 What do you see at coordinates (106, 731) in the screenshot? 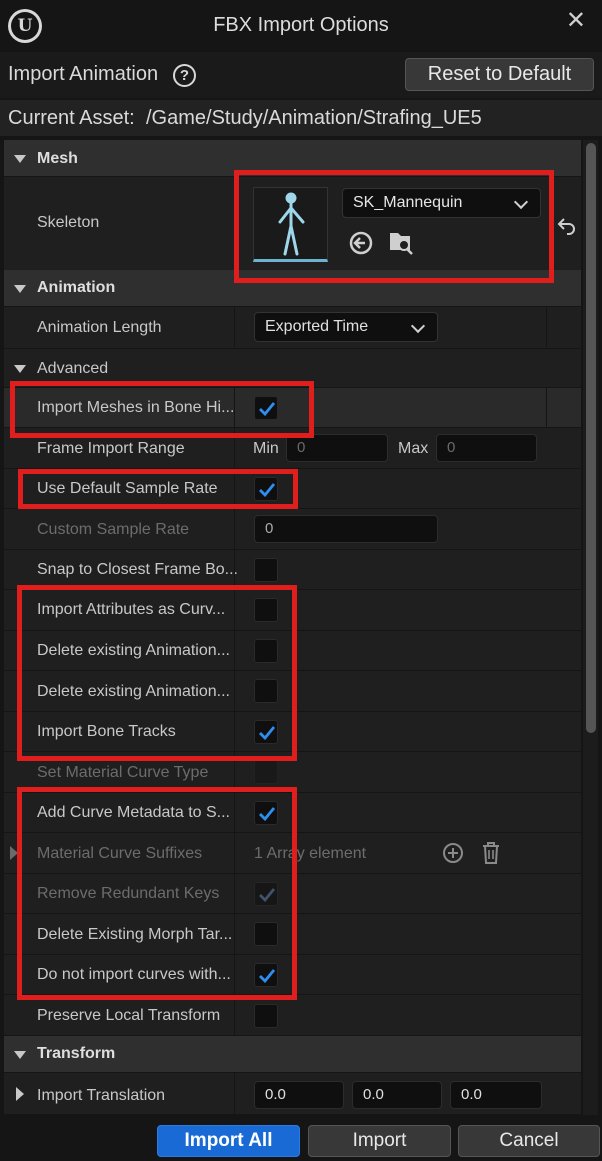
I see `property-label: Import Bone Tracks` at bounding box center [106, 731].